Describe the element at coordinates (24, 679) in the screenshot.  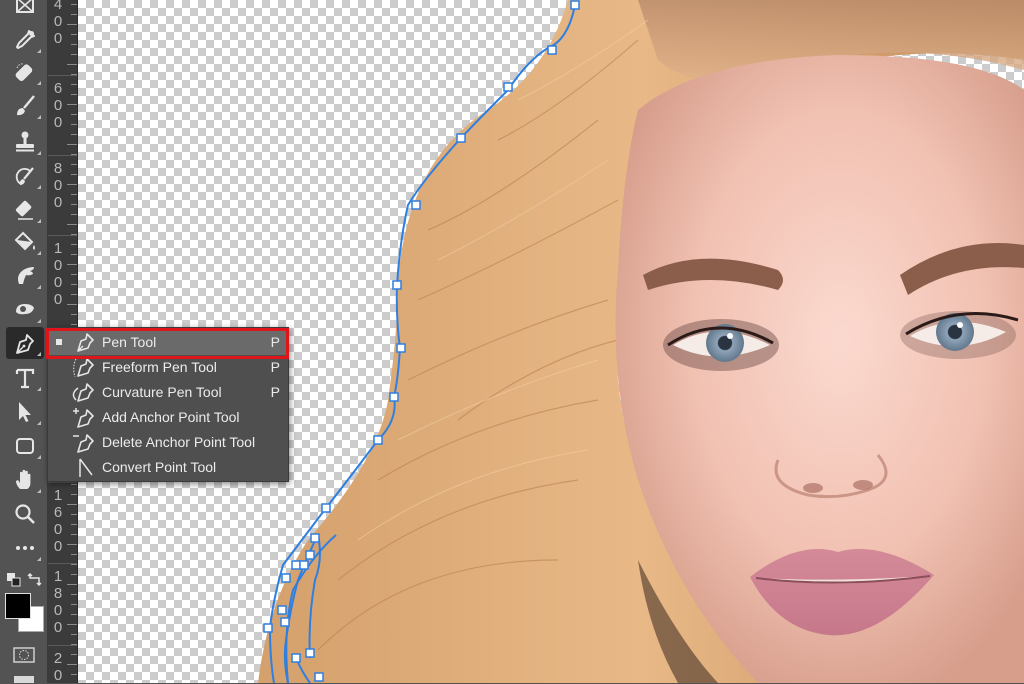
I see `screen-mode-button` at that location.